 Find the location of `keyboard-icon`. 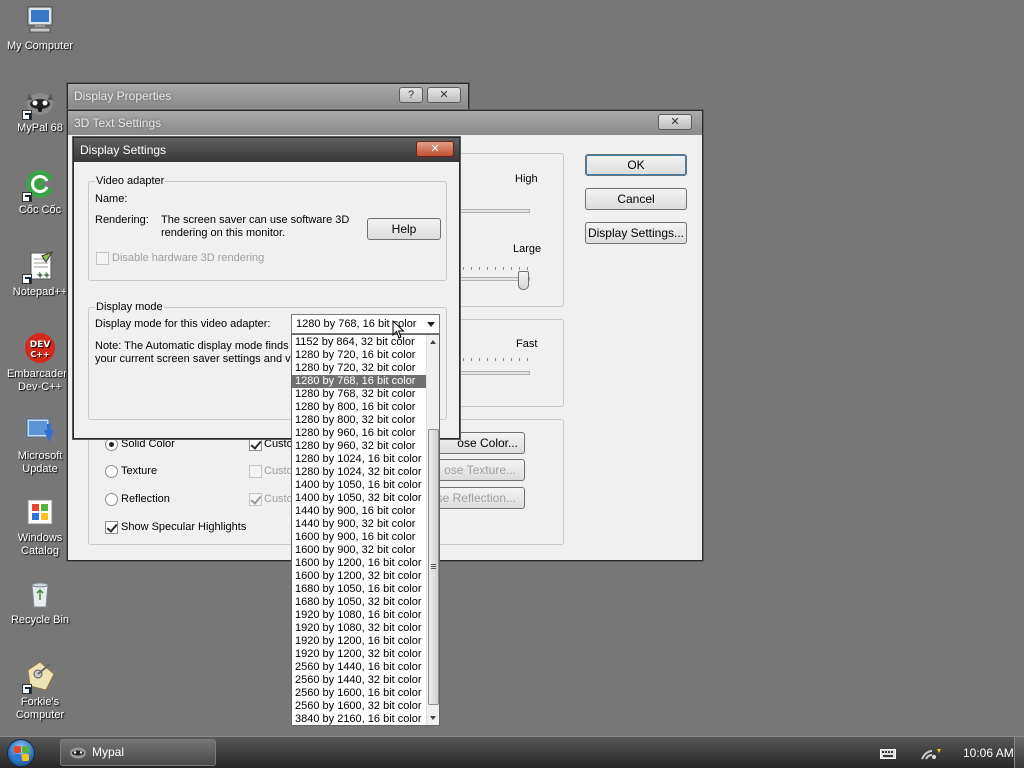

keyboard-icon is located at coordinates (888, 754).